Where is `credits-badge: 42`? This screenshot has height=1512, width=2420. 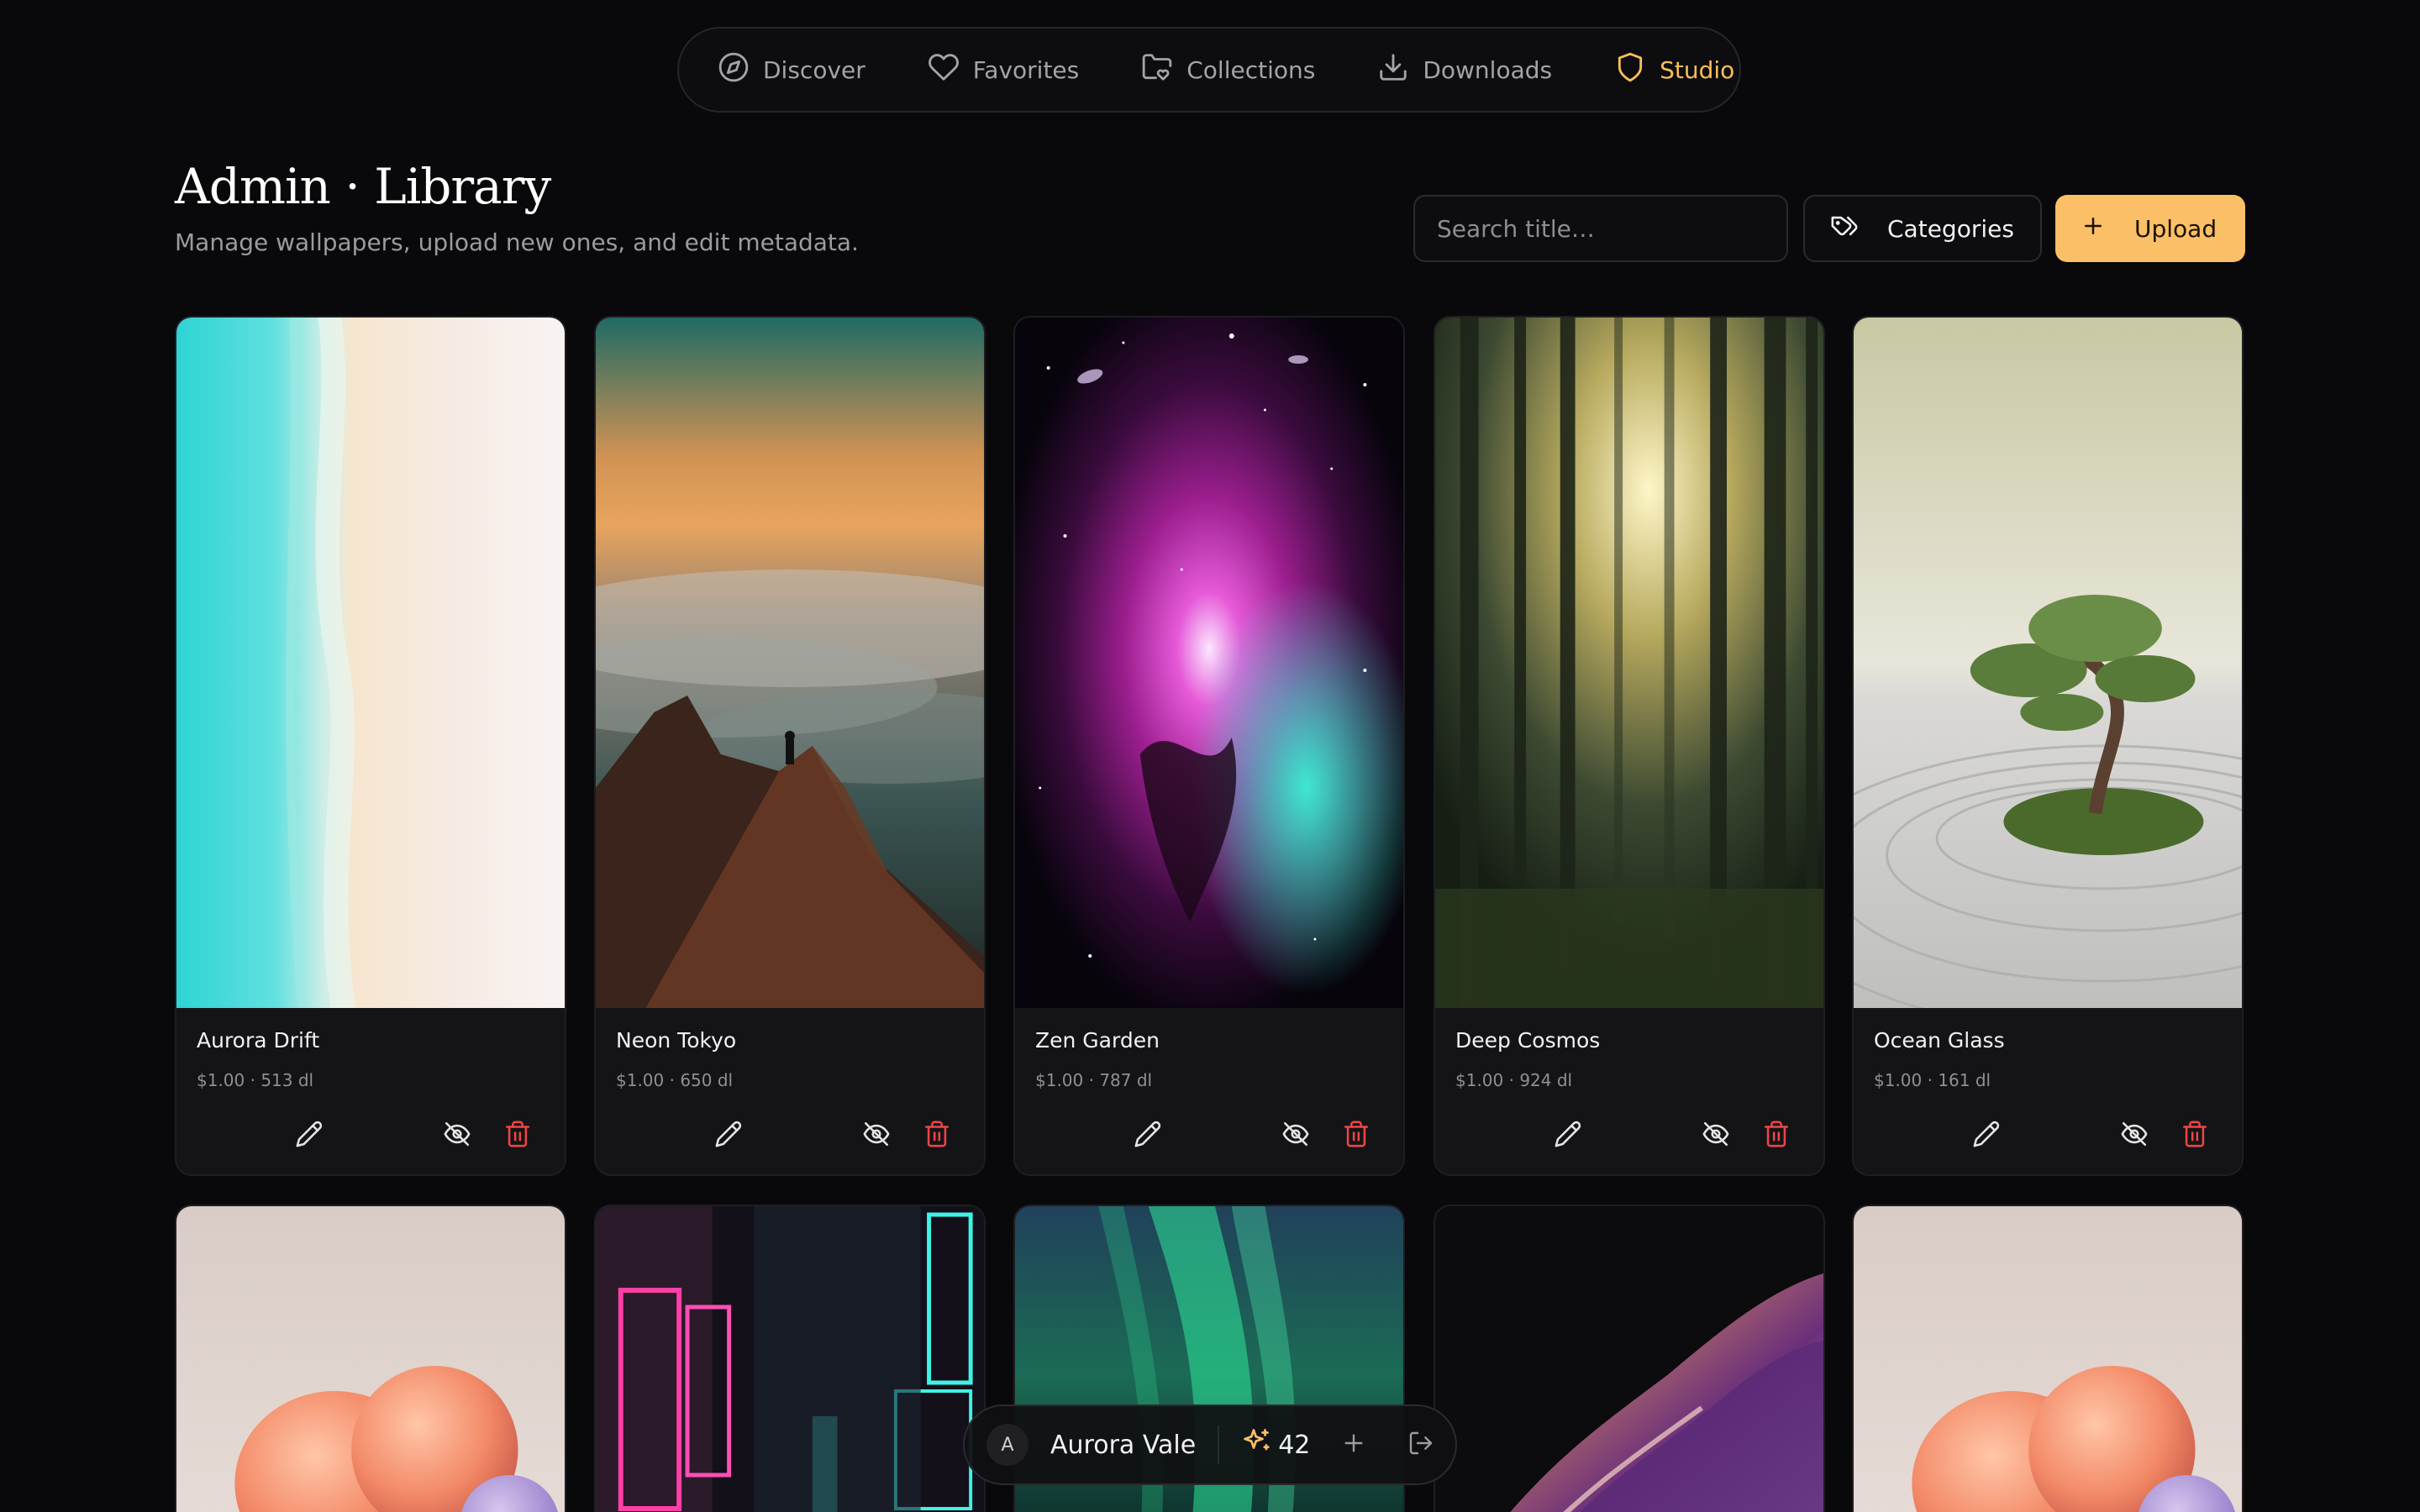 credits-badge: 42 is located at coordinates (1275, 1444).